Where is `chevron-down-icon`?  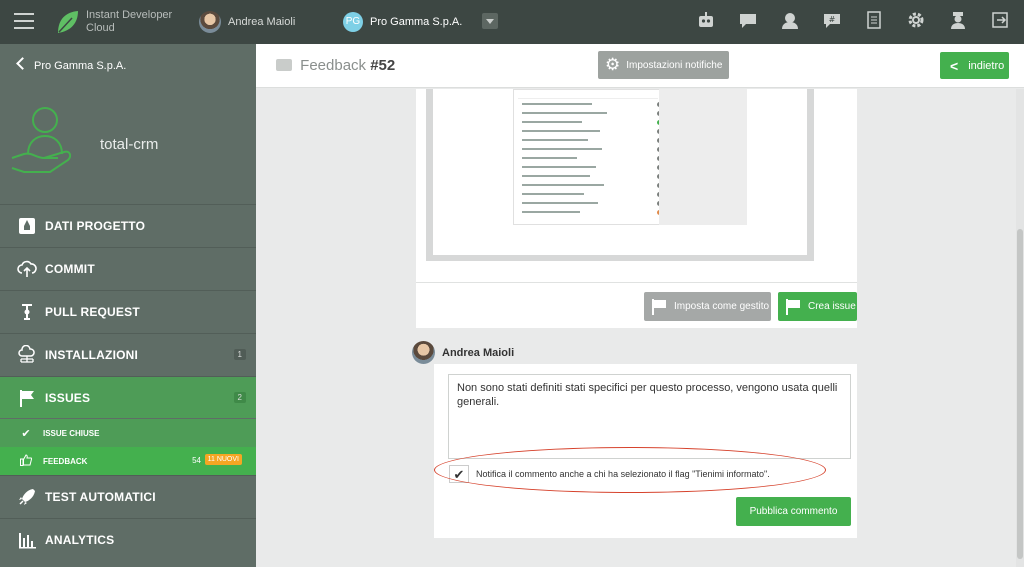 chevron-down-icon is located at coordinates (490, 21).